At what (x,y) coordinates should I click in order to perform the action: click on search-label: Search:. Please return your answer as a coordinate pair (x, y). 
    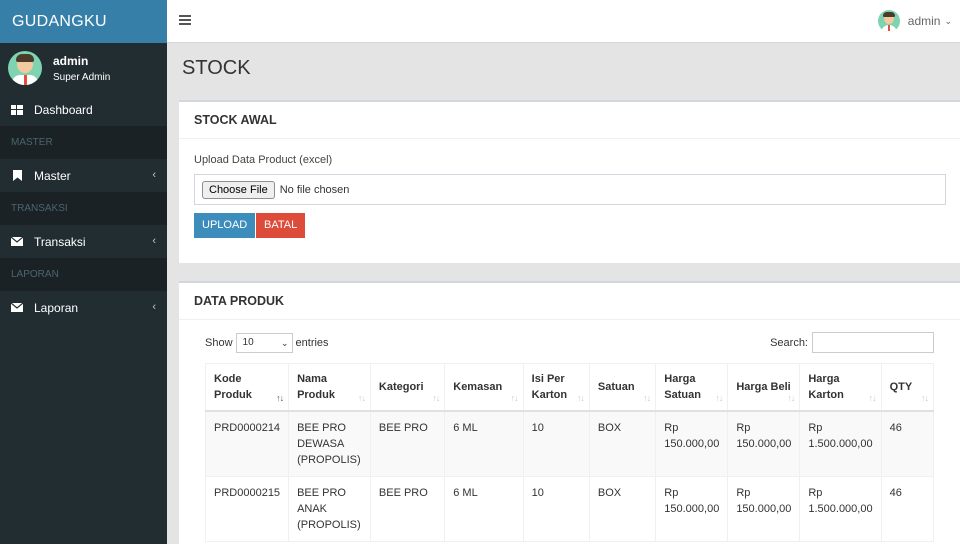
    Looking at the image, I should click on (789, 342).